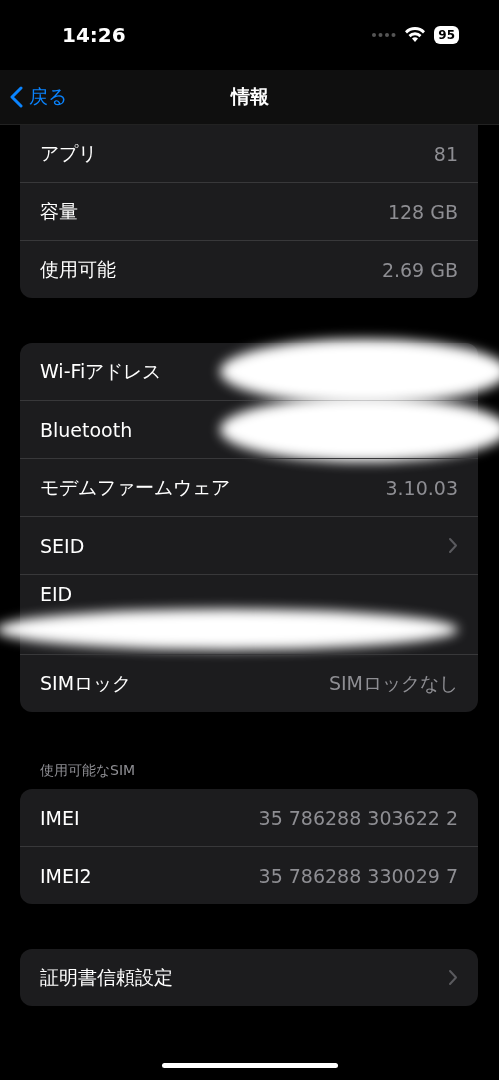 This screenshot has width=499, height=1080. Describe the element at coordinates (59, 211) in the screenshot. I see `row-label: 容量` at that location.